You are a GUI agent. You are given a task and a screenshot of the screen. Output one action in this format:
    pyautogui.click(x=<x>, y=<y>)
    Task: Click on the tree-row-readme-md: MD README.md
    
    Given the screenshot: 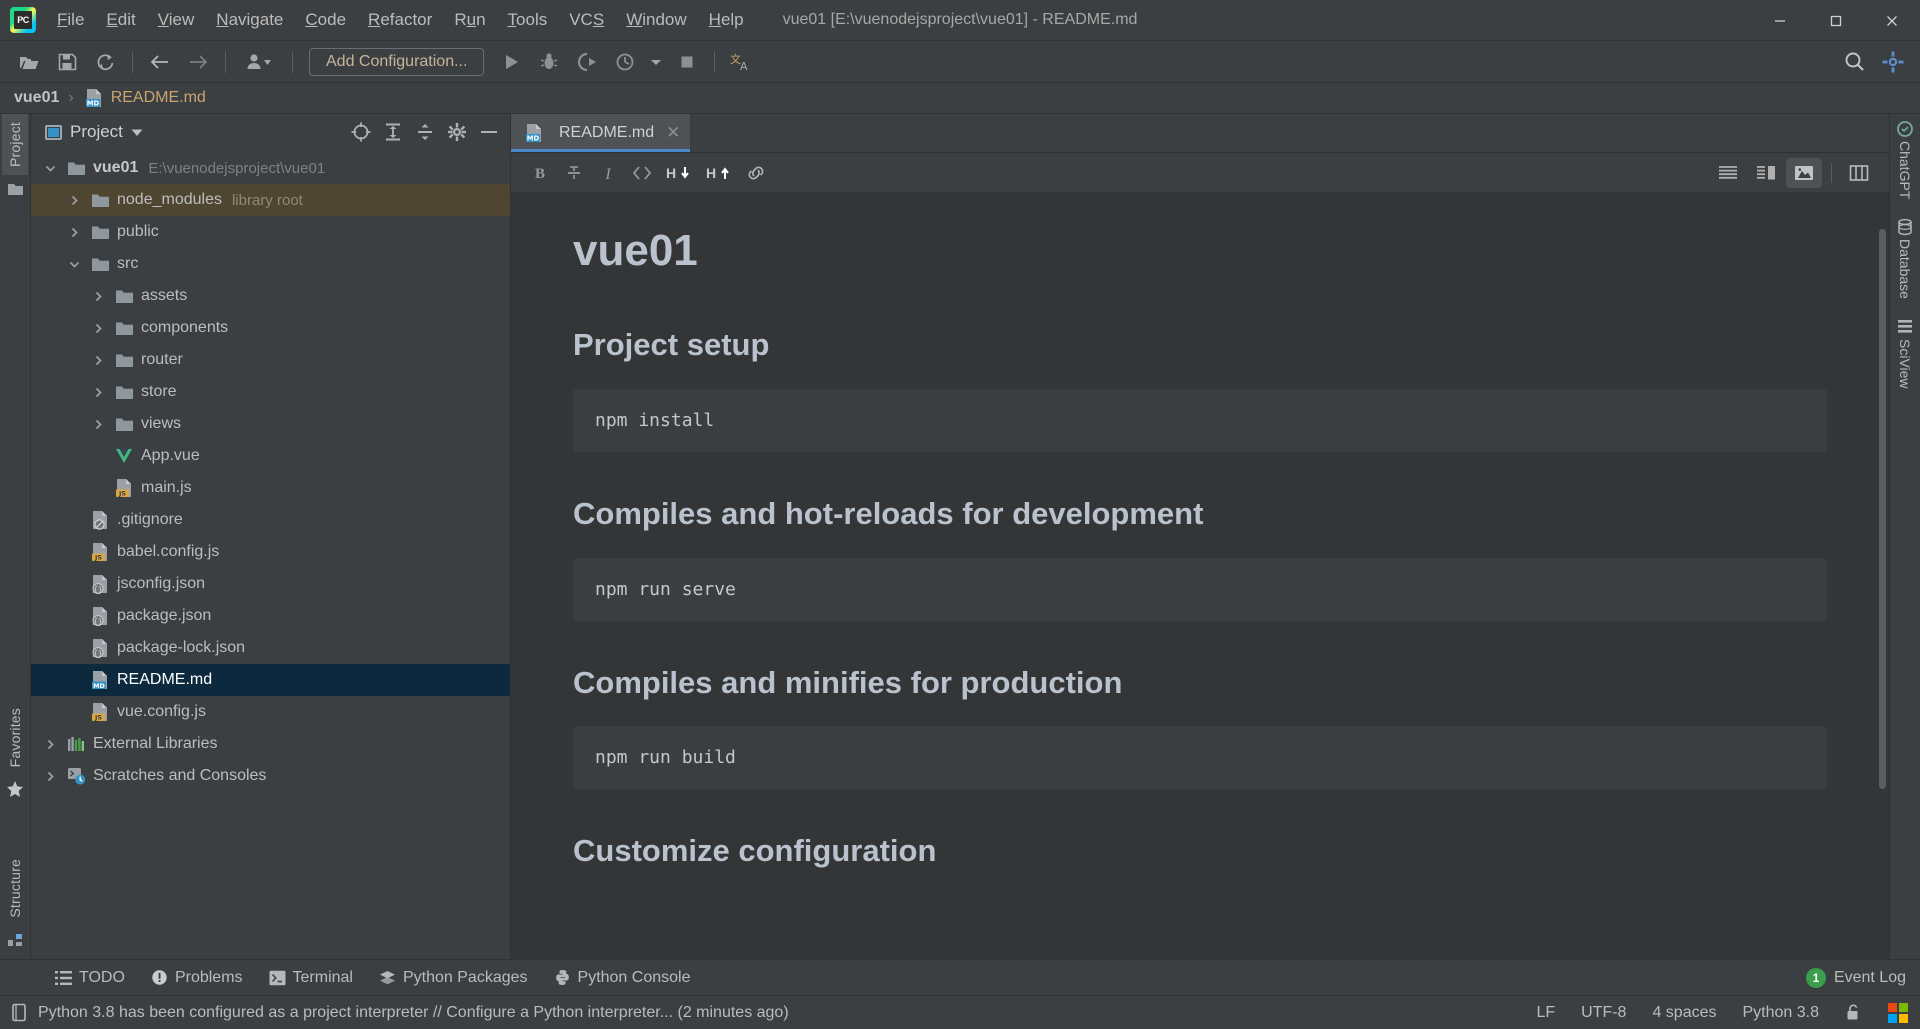 What is the action you would take?
    pyautogui.click(x=270, y=680)
    